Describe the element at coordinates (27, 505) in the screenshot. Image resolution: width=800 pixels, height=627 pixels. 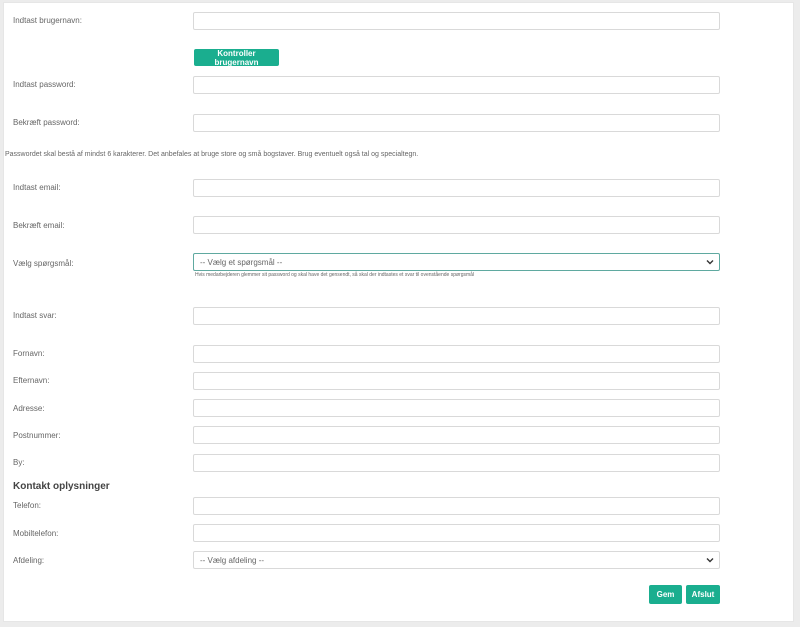
I see `phone-label: Telefon:` at that location.